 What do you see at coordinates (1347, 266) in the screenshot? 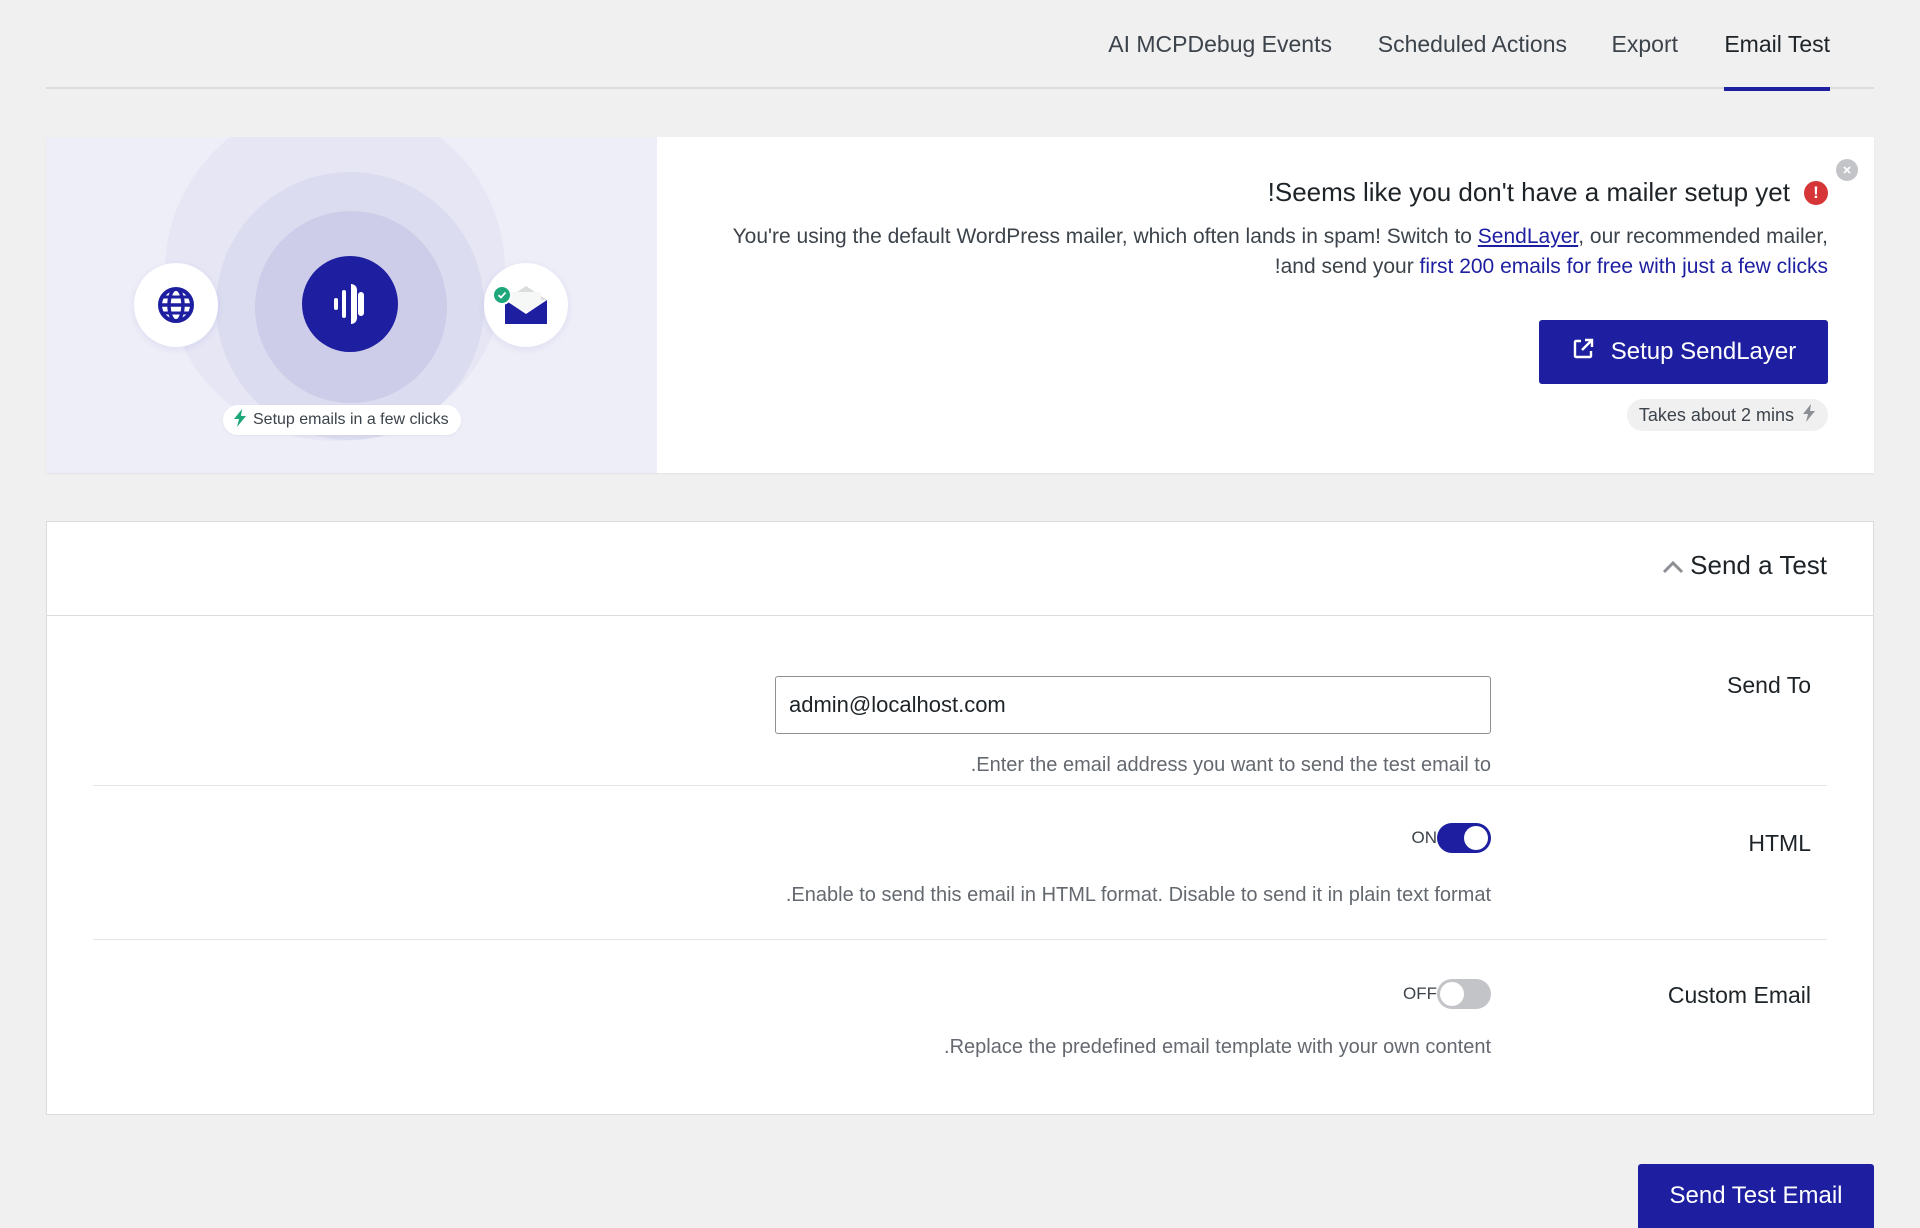
I see `line2-prefix: !and send your` at bounding box center [1347, 266].